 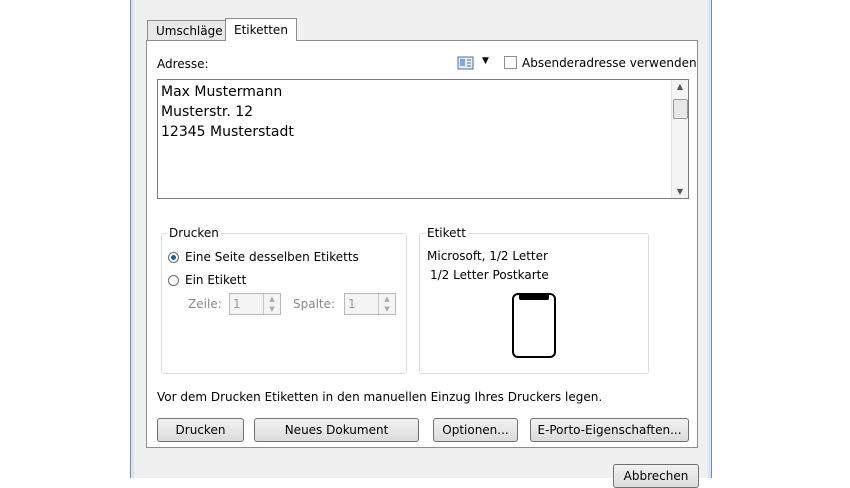 What do you see at coordinates (489, 275) in the screenshot?
I see `label-product: 1/2 Letter Postkarte` at bounding box center [489, 275].